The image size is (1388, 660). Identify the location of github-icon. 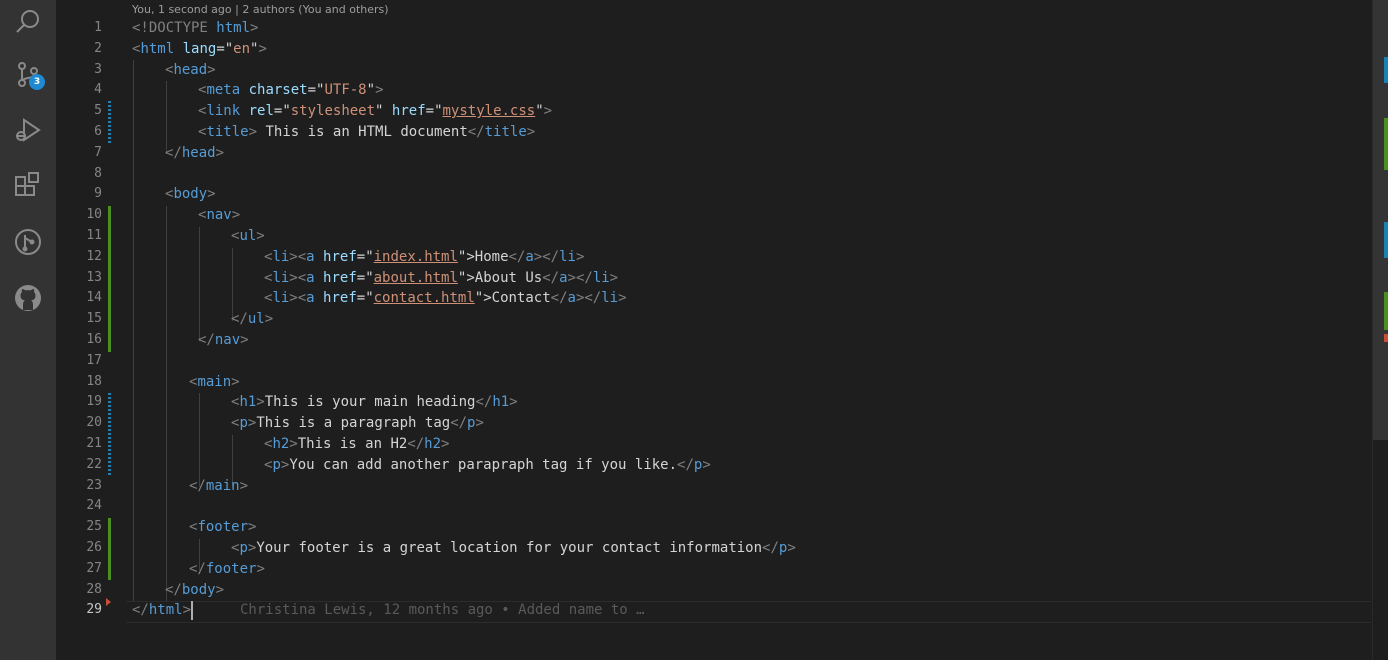
(28, 298).